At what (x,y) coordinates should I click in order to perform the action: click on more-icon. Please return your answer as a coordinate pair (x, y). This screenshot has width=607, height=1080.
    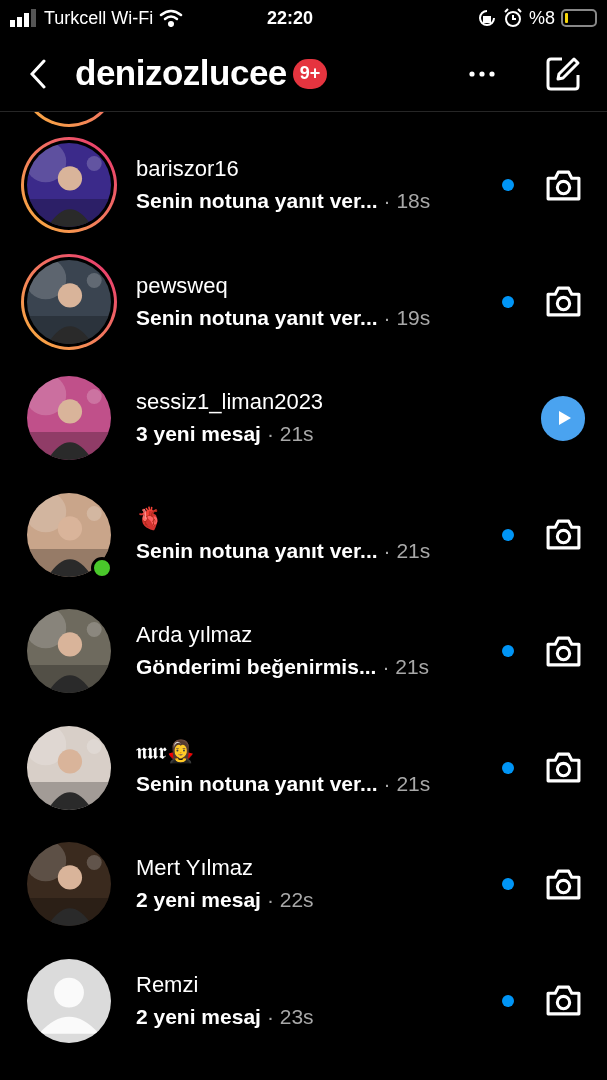
    Looking at the image, I should click on (482, 73).